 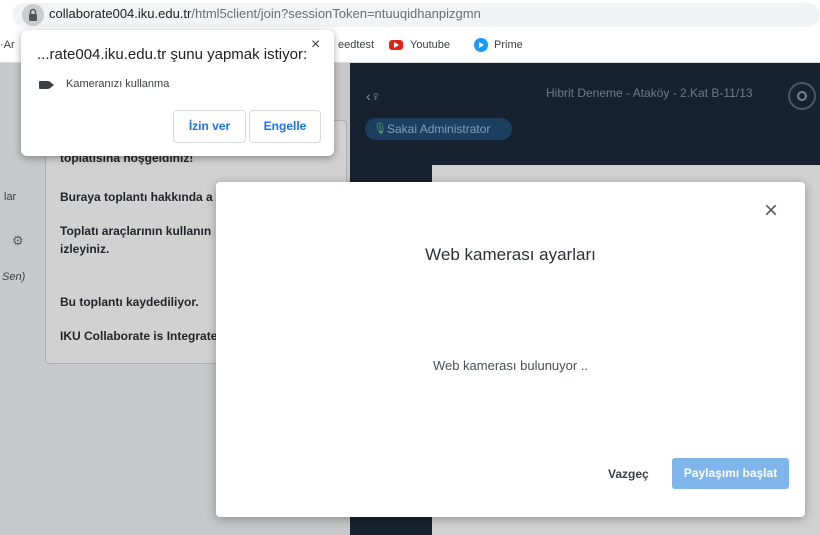 I want to click on webcam-status-text: Web kamerası bulunuyor .., so click(x=510, y=365).